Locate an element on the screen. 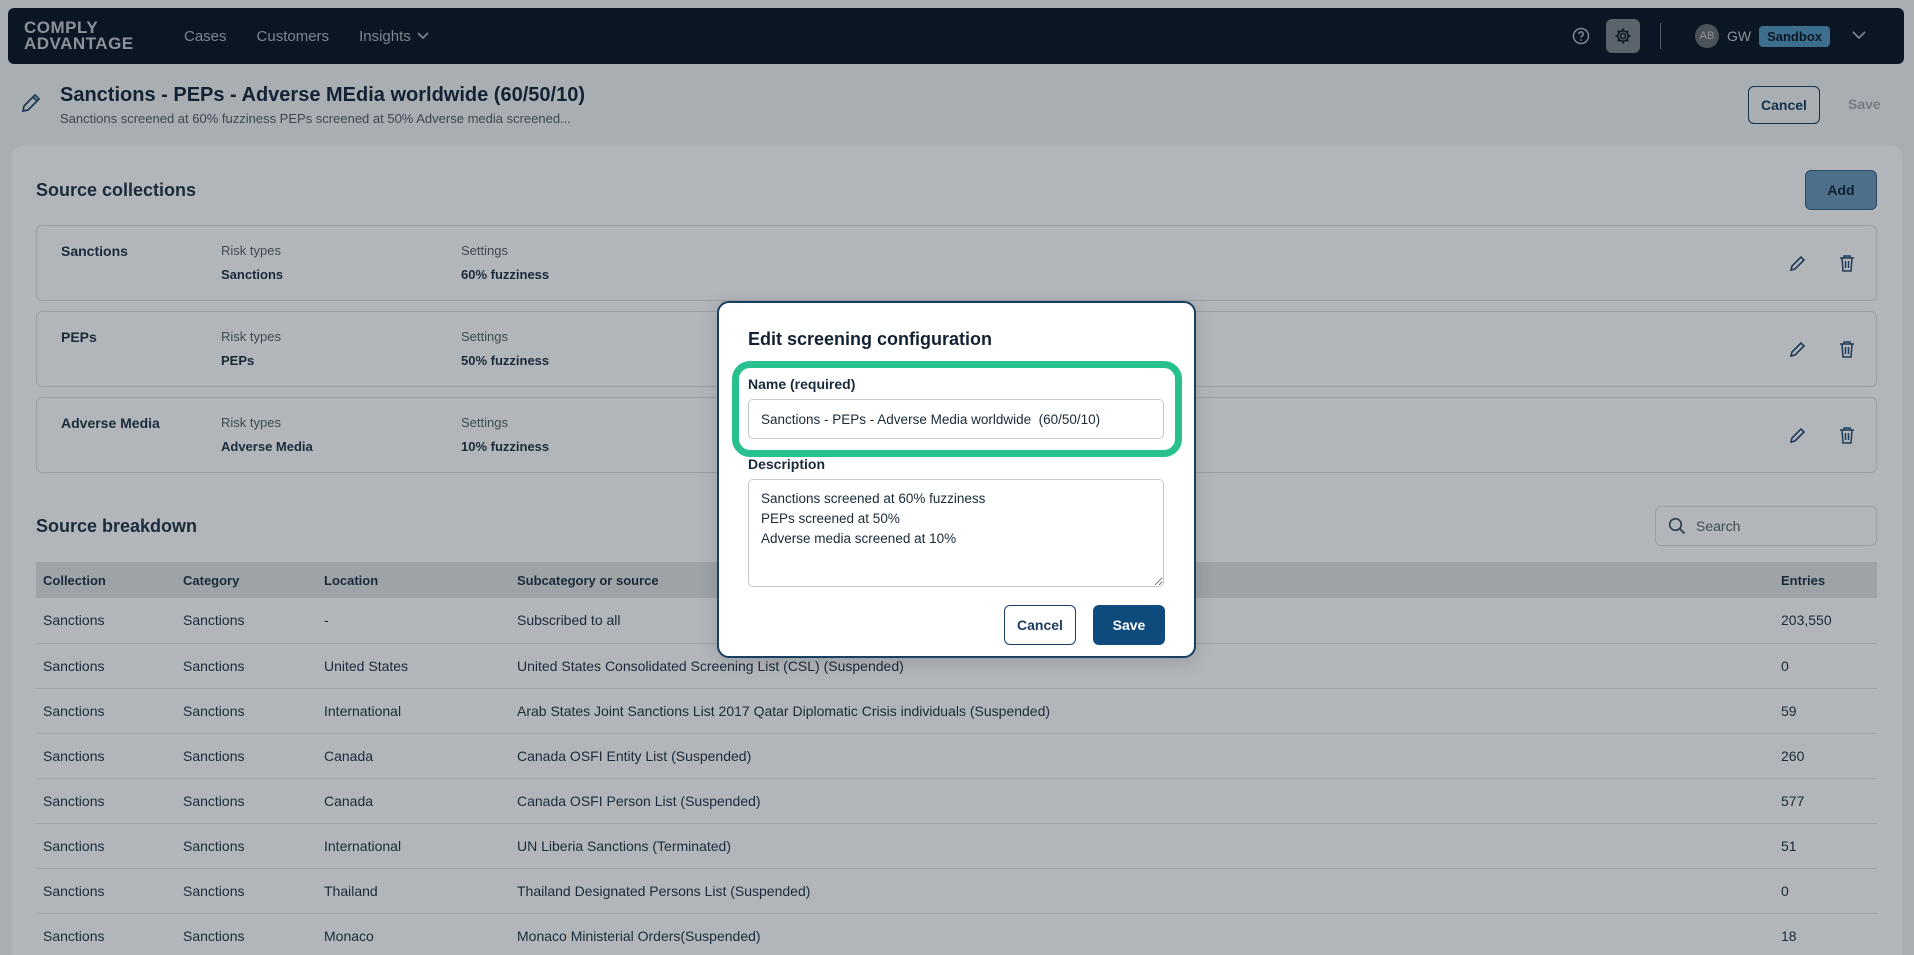 The width and height of the screenshot is (1914, 955). search-box is located at coordinates (1766, 526).